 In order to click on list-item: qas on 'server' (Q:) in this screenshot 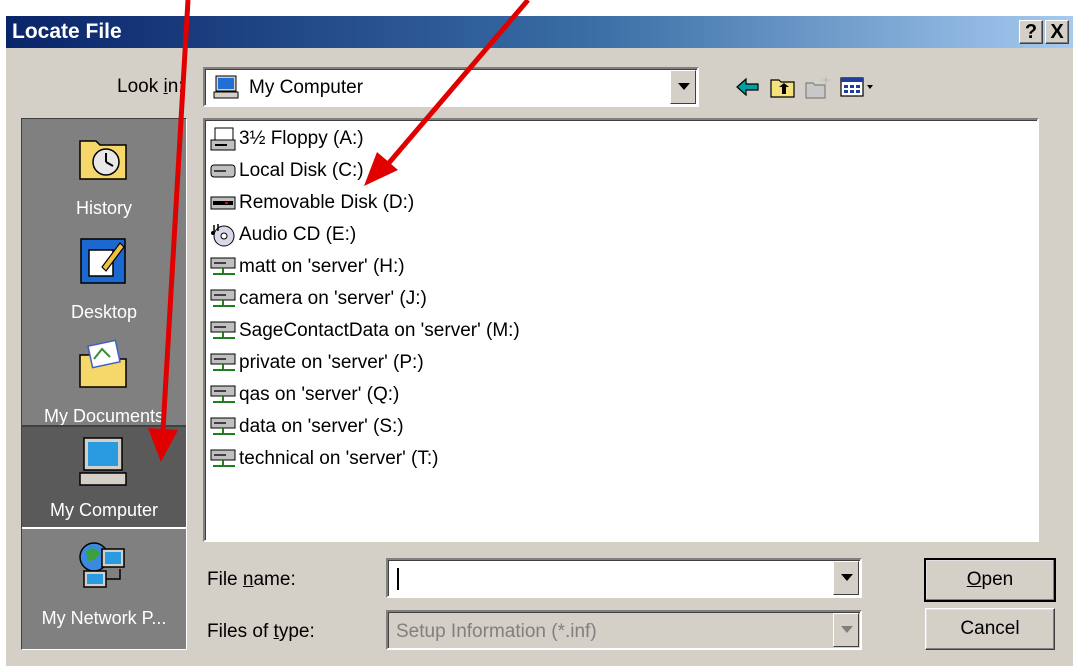, I will do `click(304, 395)`.